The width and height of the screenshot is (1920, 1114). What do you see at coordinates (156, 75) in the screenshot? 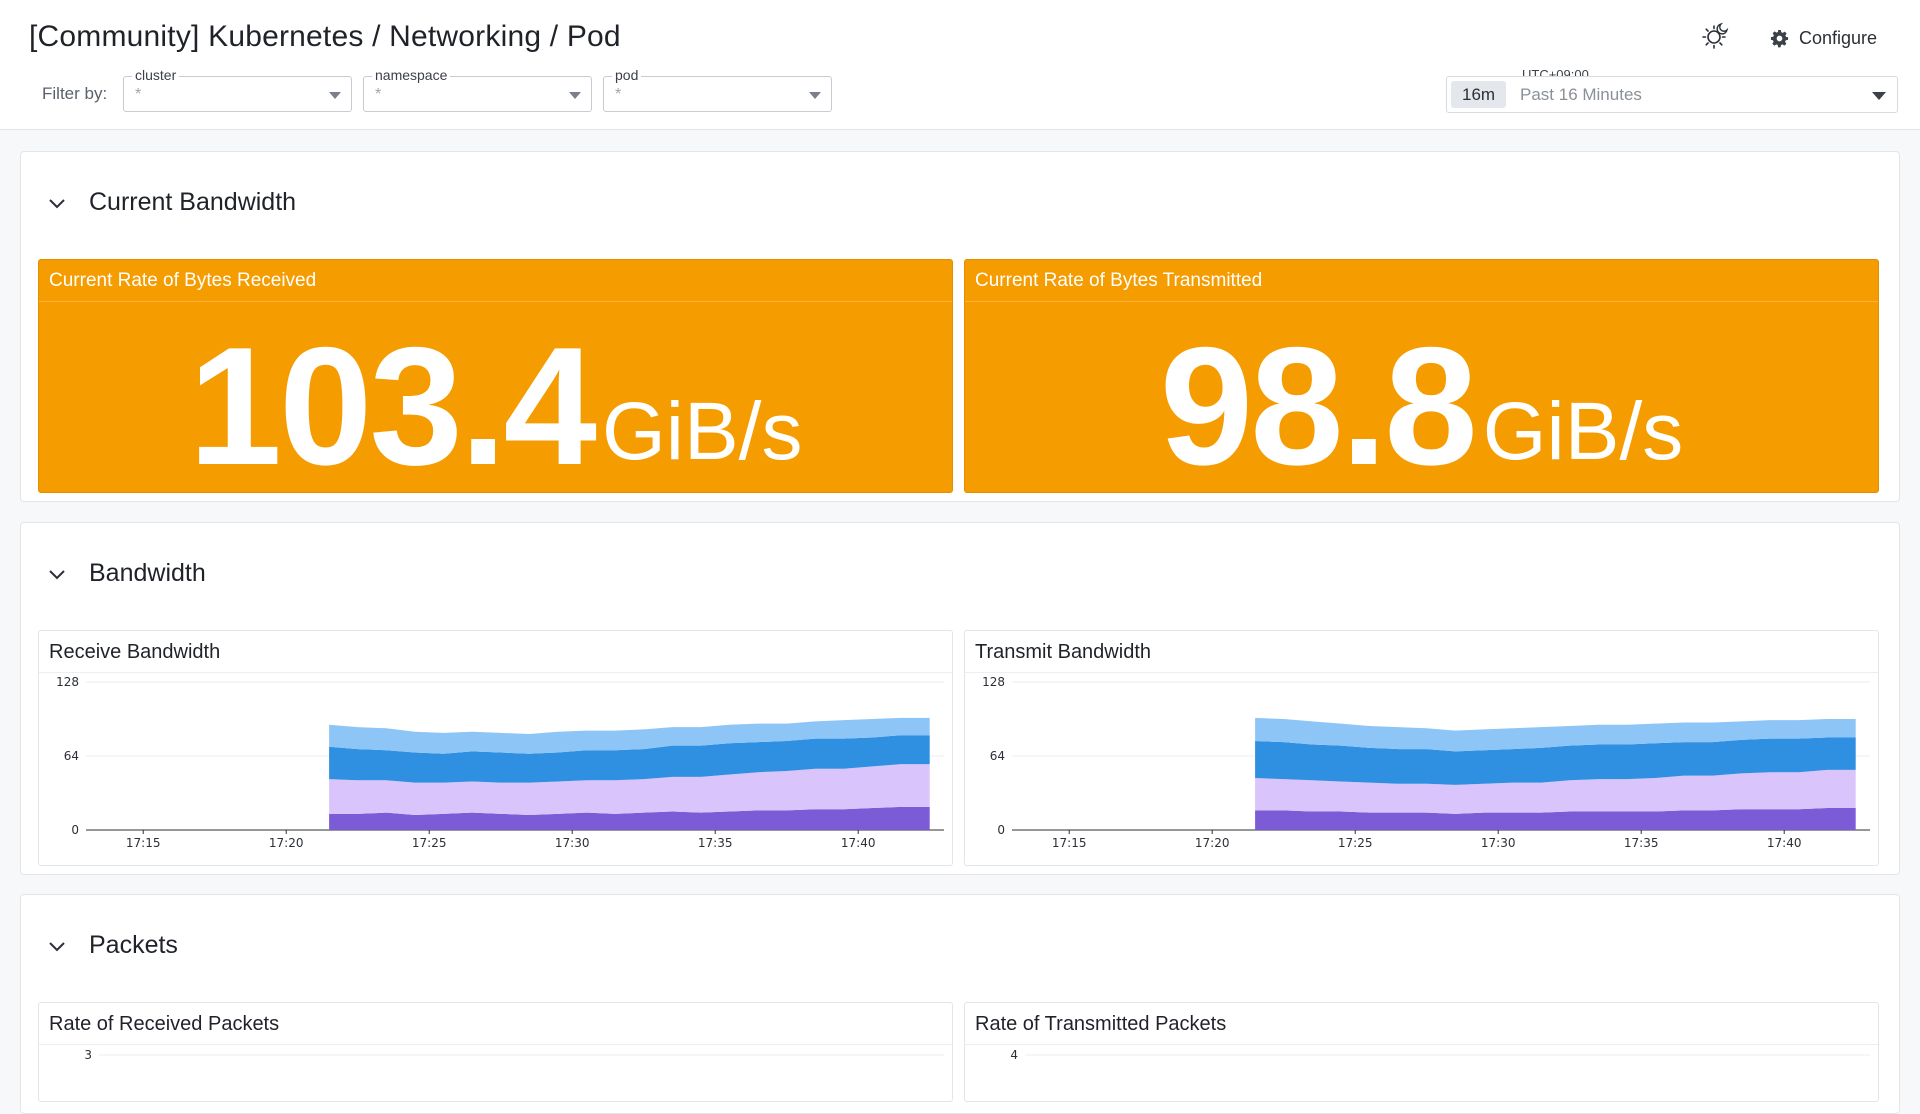
I see `cluster-filter-label: cluster` at bounding box center [156, 75].